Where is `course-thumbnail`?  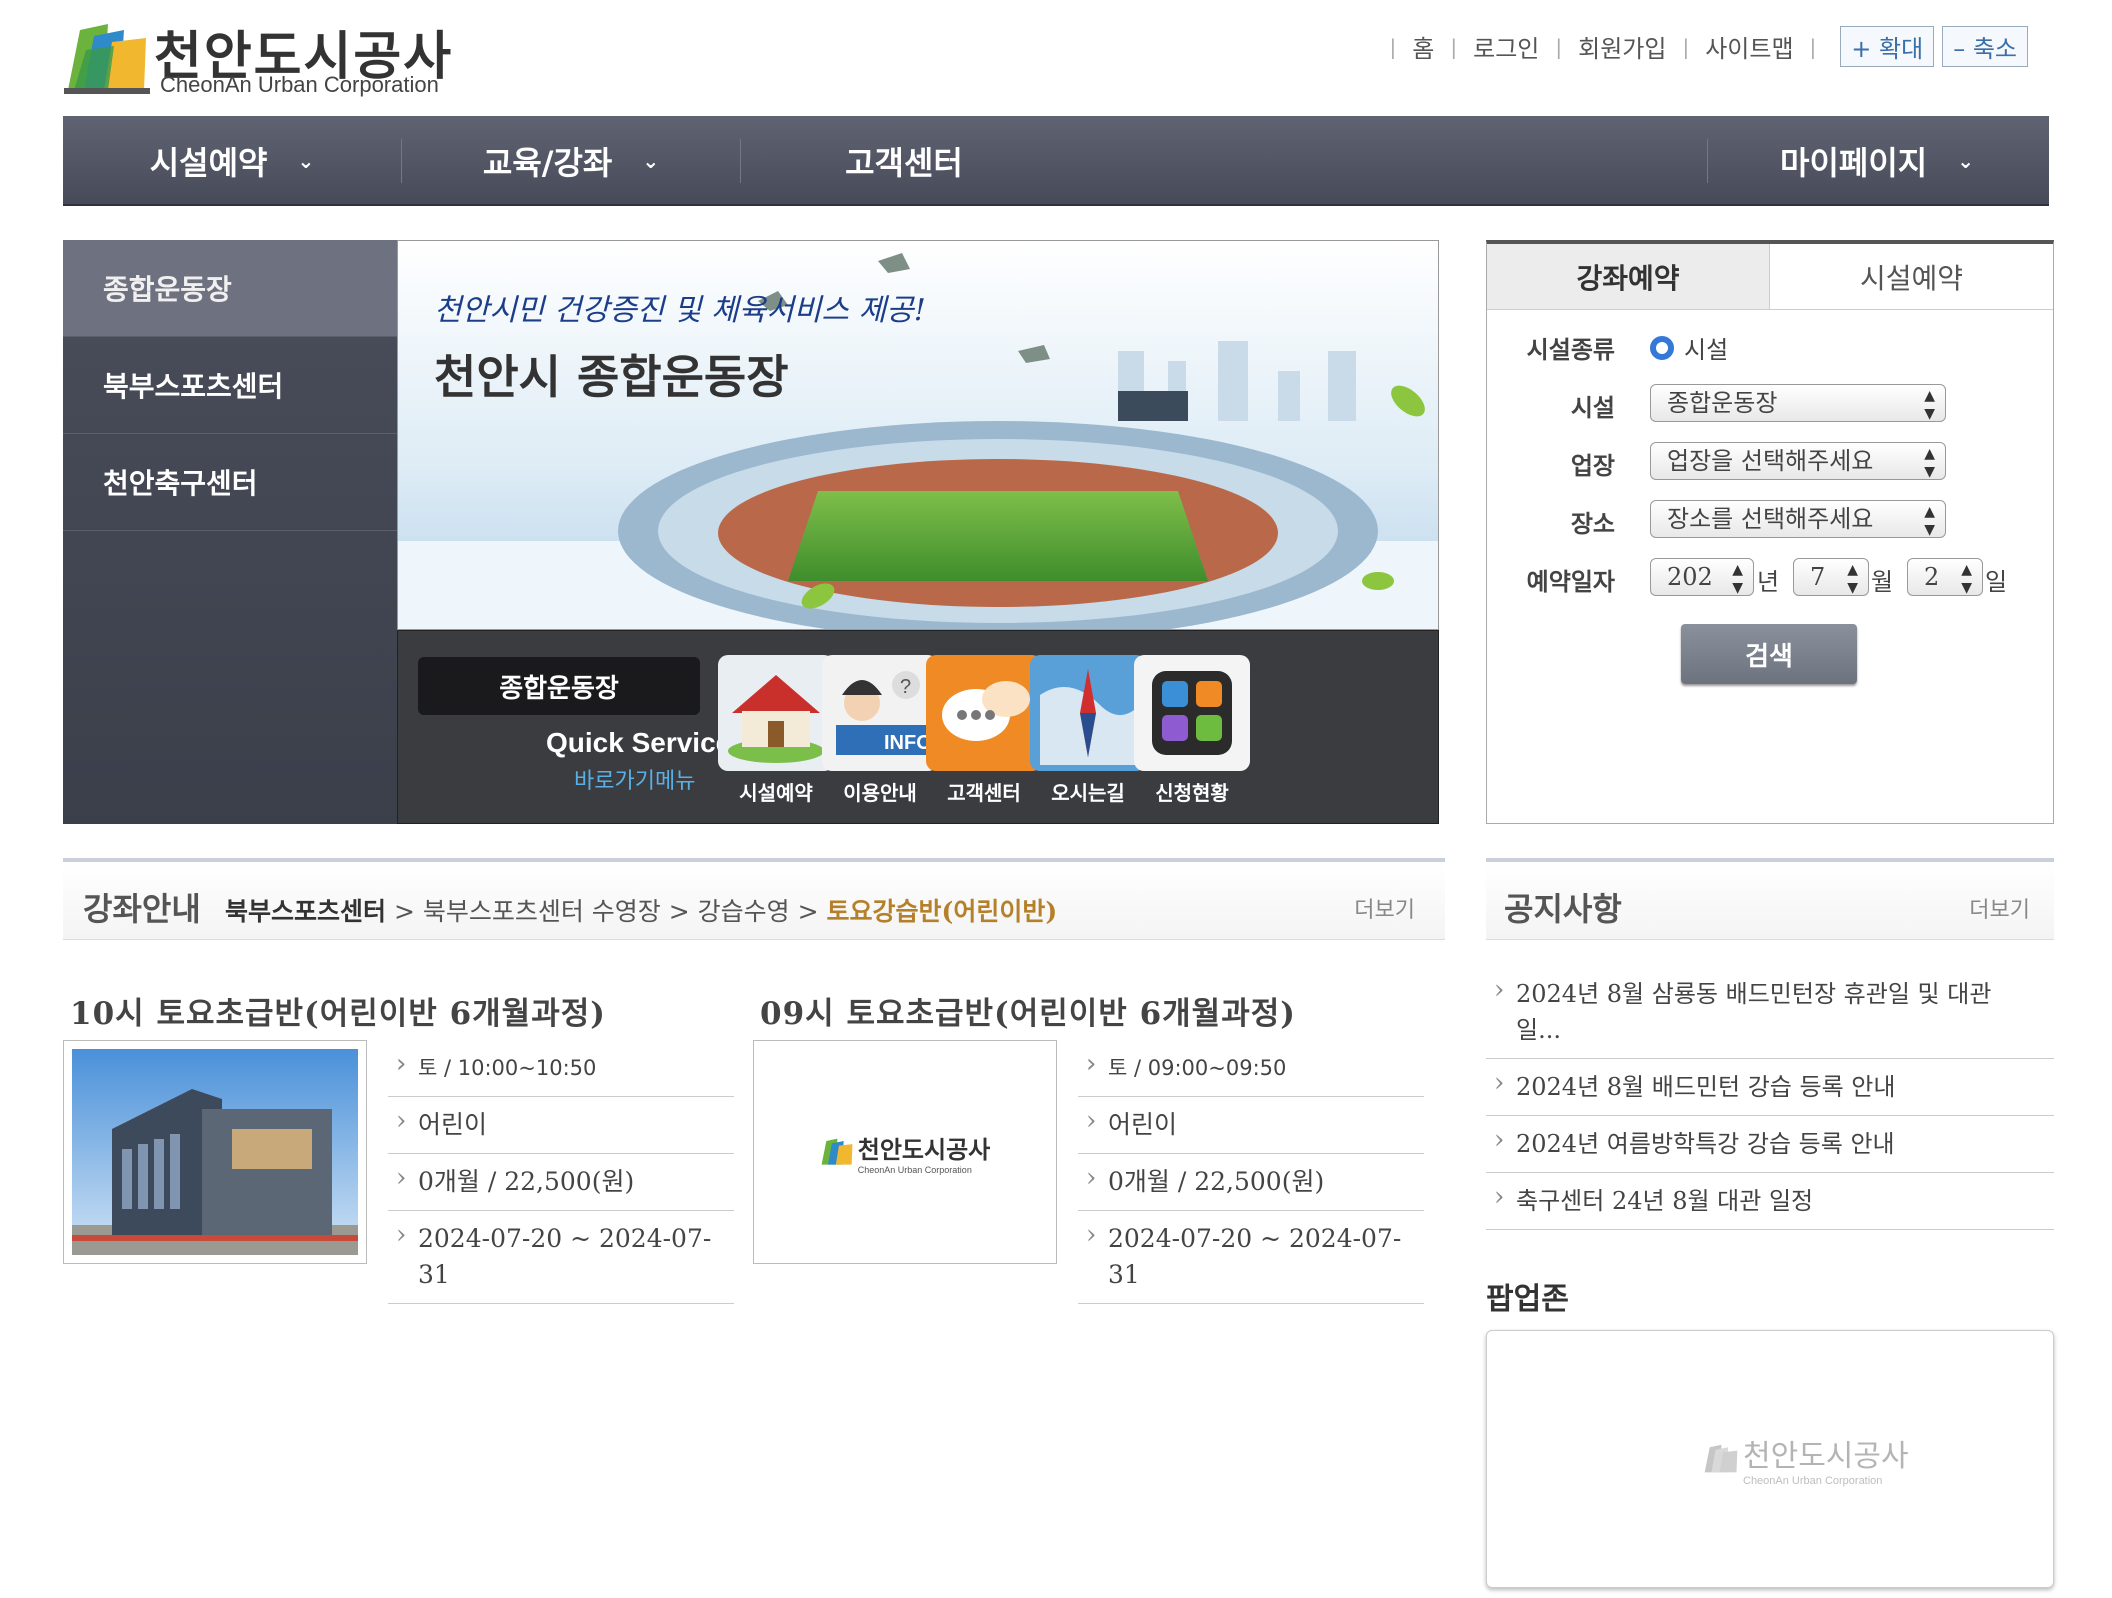
course-thumbnail is located at coordinates (215, 1152).